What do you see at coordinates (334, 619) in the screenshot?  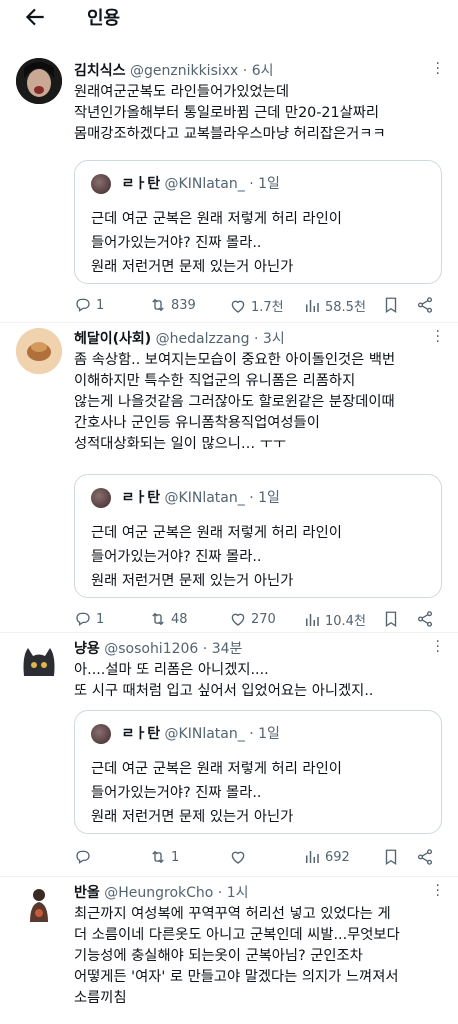 I see `views-button: 10.4천` at bounding box center [334, 619].